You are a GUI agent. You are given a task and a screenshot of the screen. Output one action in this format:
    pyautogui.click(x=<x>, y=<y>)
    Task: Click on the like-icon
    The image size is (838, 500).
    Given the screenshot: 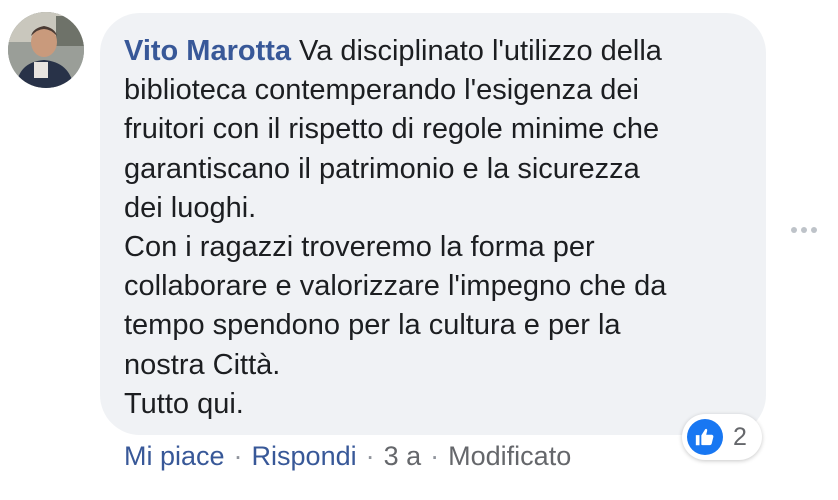 What is the action you would take?
    pyautogui.click(x=705, y=437)
    